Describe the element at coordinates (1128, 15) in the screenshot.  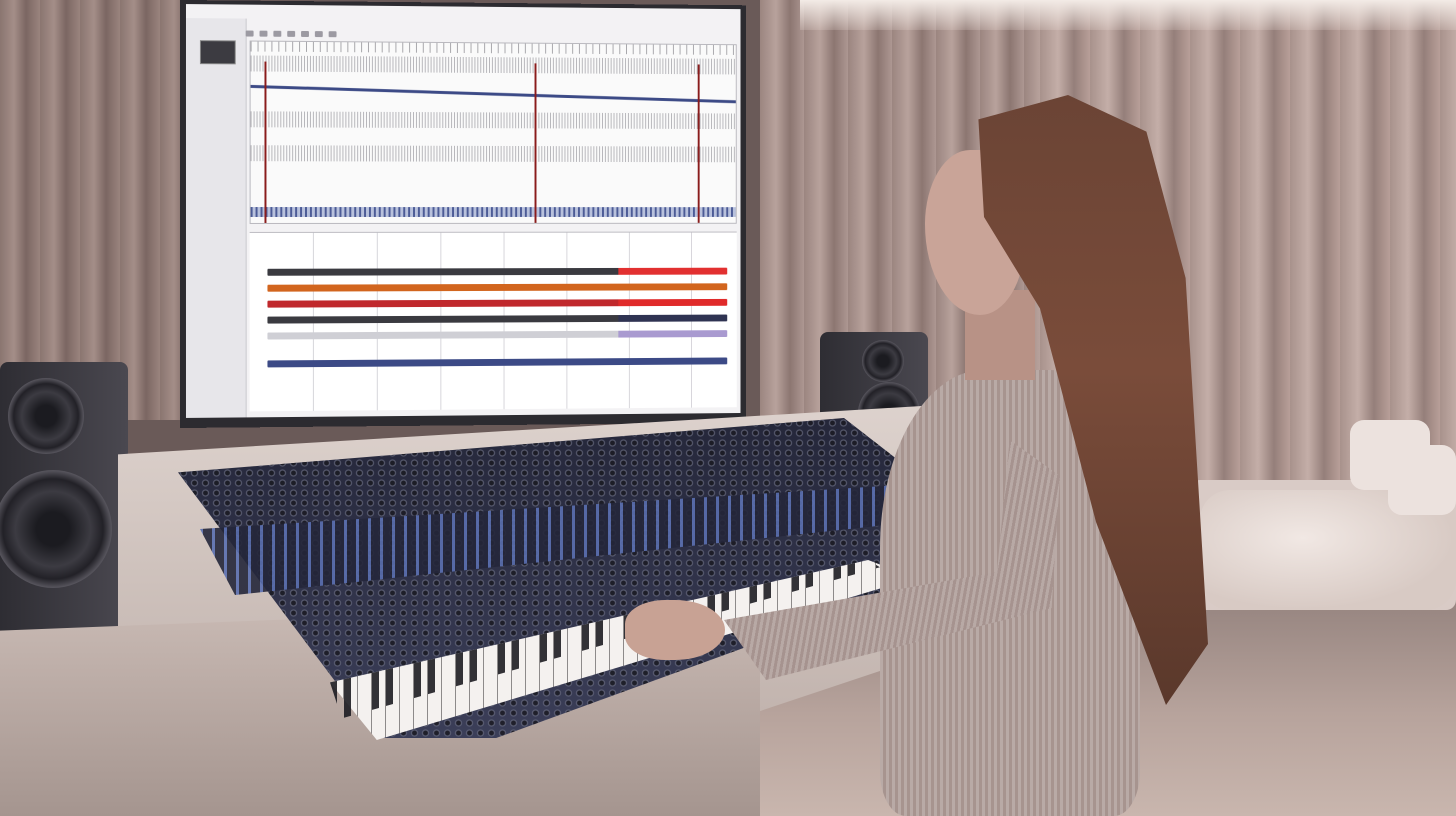
I see `ceiling-light` at that location.